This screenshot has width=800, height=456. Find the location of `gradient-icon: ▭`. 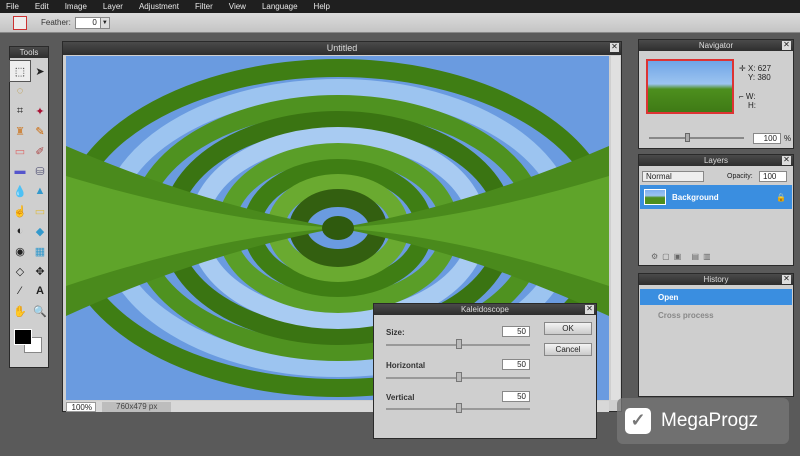

gradient-icon: ▭ is located at coordinates (40, 211).